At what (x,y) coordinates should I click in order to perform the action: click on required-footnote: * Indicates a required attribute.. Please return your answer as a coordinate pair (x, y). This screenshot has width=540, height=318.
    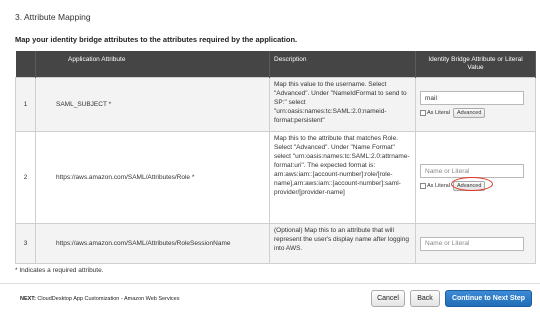
    Looking at the image, I should click on (59, 270).